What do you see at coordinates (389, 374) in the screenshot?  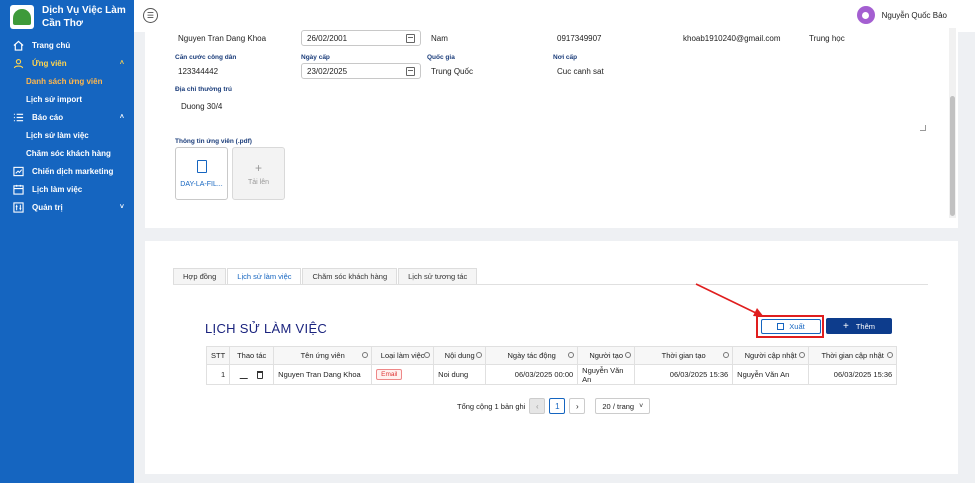 I see `work-type-badge: Email` at bounding box center [389, 374].